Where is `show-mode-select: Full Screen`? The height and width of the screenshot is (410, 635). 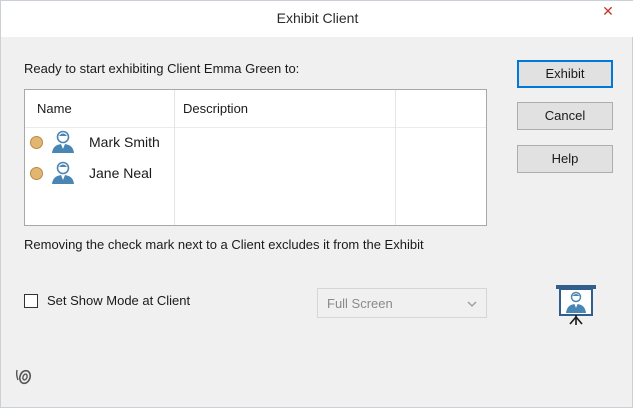
show-mode-select: Full Screen is located at coordinates (402, 303).